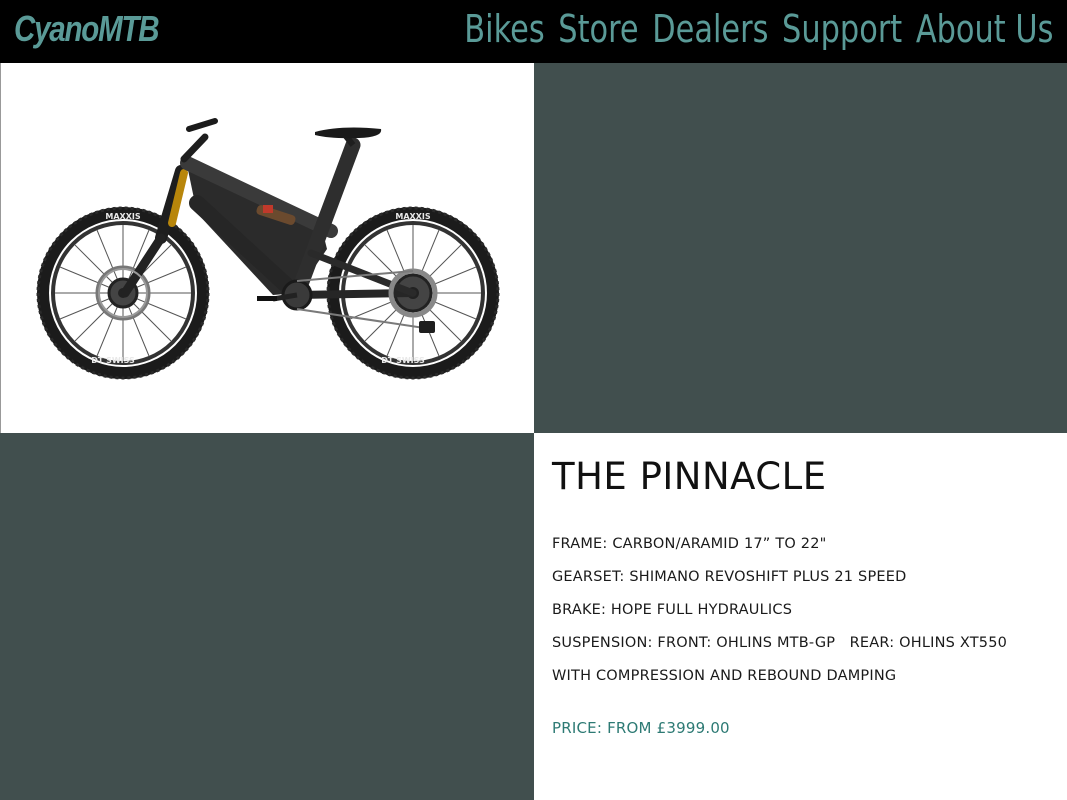  What do you see at coordinates (710, 29) in the screenshot?
I see `nav-item-dealers: Dealers` at bounding box center [710, 29].